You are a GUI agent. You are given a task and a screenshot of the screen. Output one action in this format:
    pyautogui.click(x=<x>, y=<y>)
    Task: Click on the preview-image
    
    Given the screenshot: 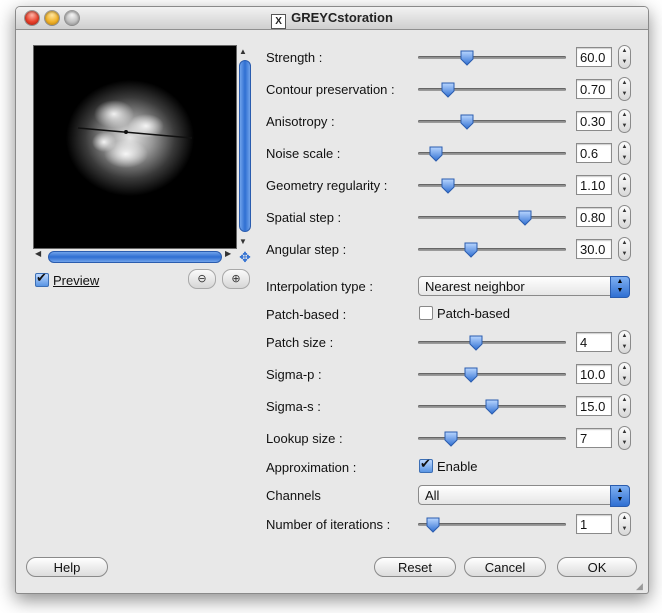 What is the action you would take?
    pyautogui.click(x=135, y=147)
    